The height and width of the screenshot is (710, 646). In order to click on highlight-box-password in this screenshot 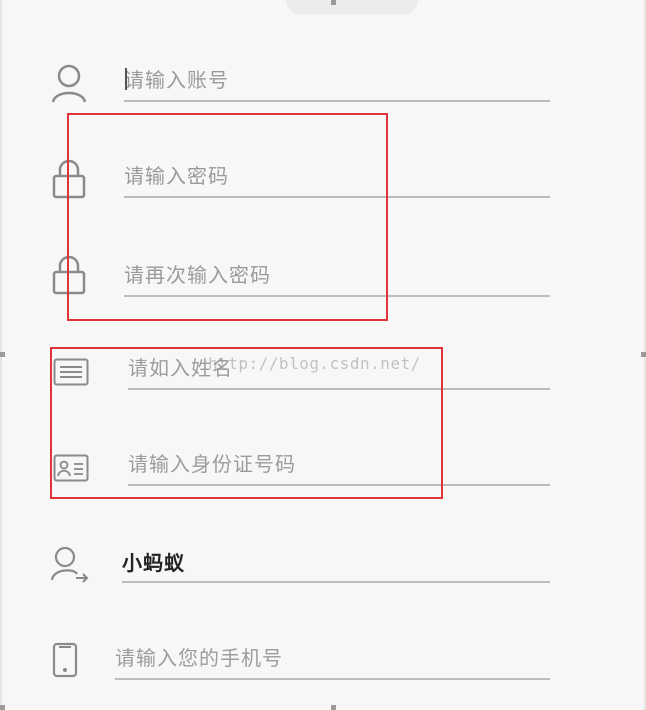, I will do `click(227, 217)`.